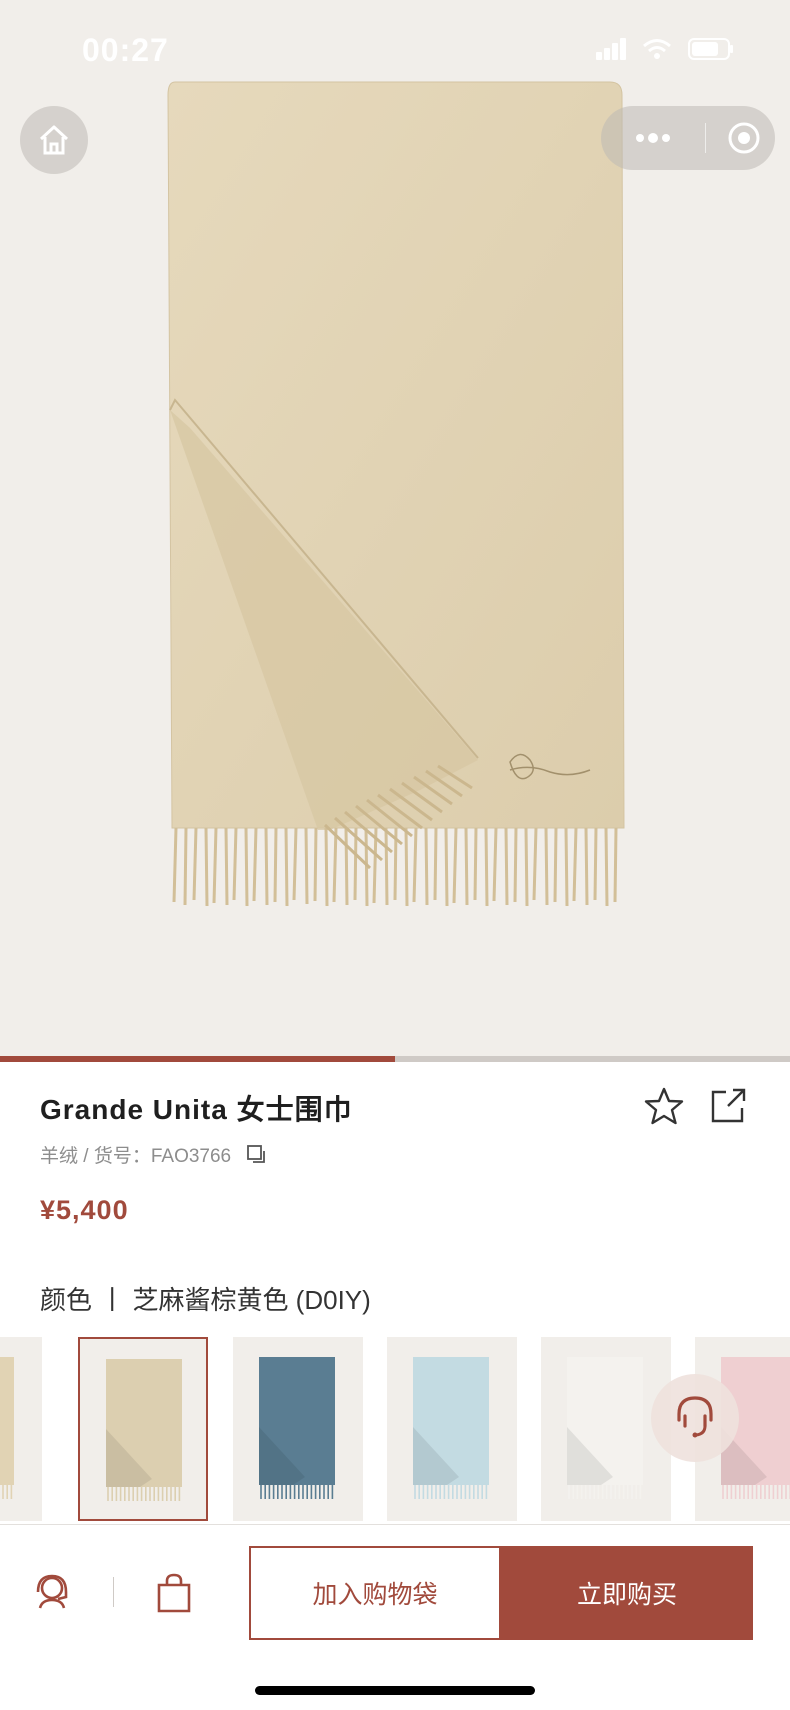 This screenshot has width=790, height=1710. I want to click on customer-service-button, so click(52, 1594).